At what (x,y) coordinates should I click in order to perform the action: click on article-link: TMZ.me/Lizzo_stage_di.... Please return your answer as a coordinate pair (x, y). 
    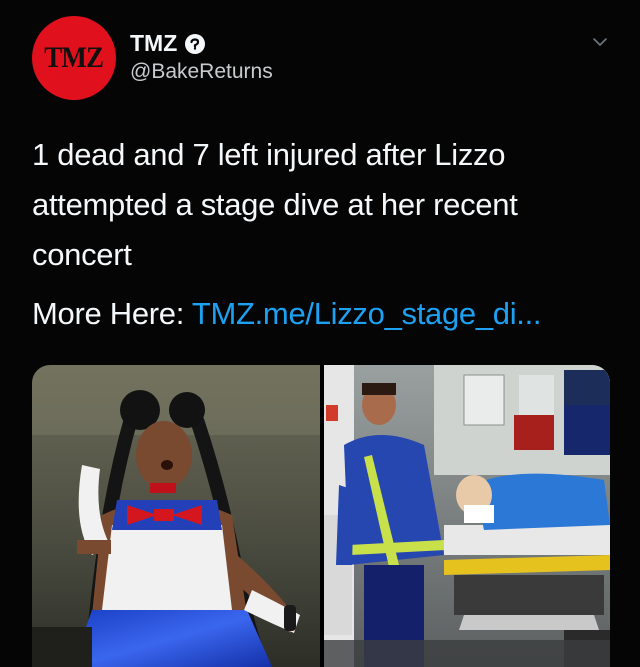
    Looking at the image, I should click on (367, 313).